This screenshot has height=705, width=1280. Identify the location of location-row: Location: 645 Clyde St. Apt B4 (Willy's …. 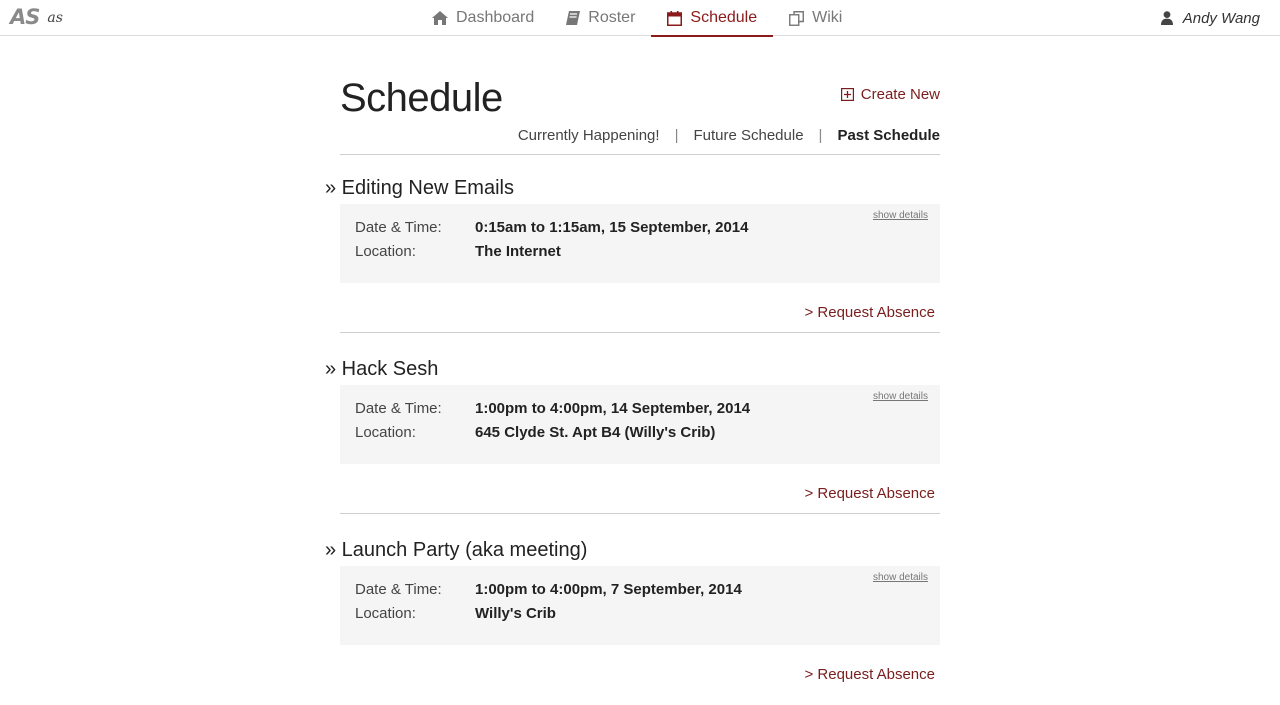
(535, 432).